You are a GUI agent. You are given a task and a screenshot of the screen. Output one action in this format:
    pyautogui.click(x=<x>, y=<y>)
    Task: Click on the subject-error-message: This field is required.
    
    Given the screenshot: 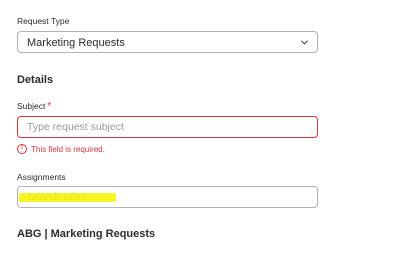 What is the action you would take?
    pyautogui.click(x=68, y=149)
    